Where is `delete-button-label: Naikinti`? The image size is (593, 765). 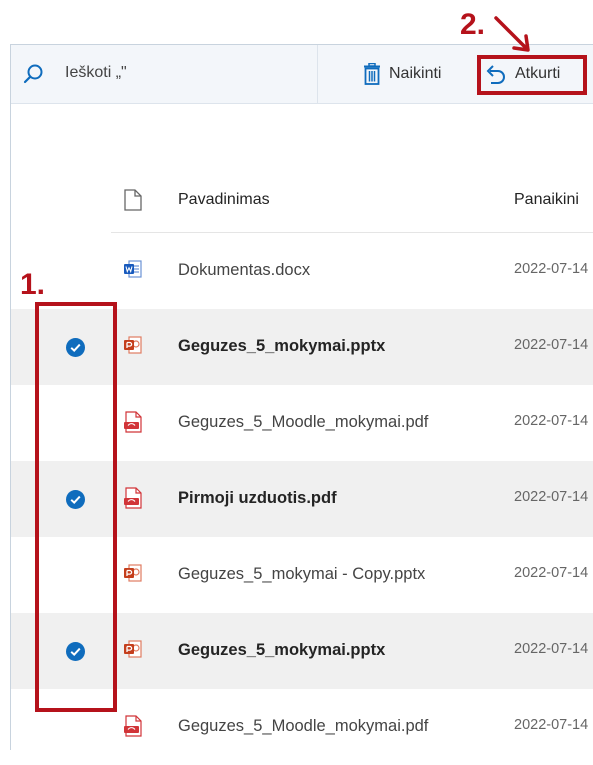 delete-button-label: Naikinti is located at coordinates (415, 73).